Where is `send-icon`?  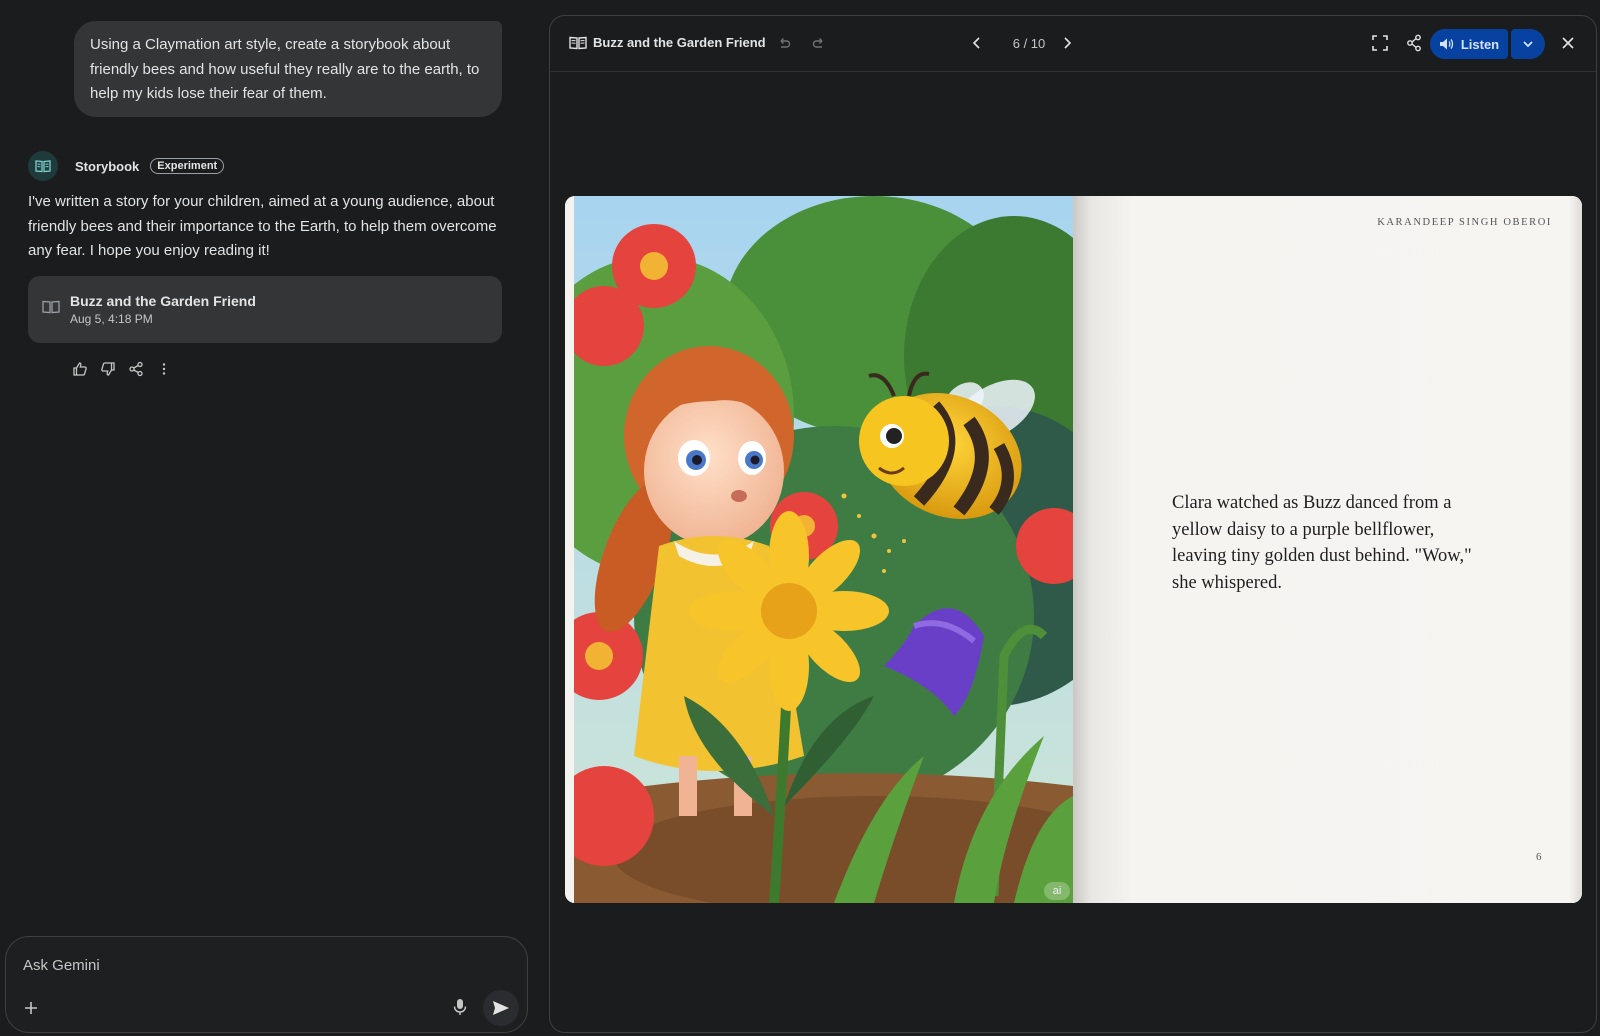
send-icon is located at coordinates (501, 1008).